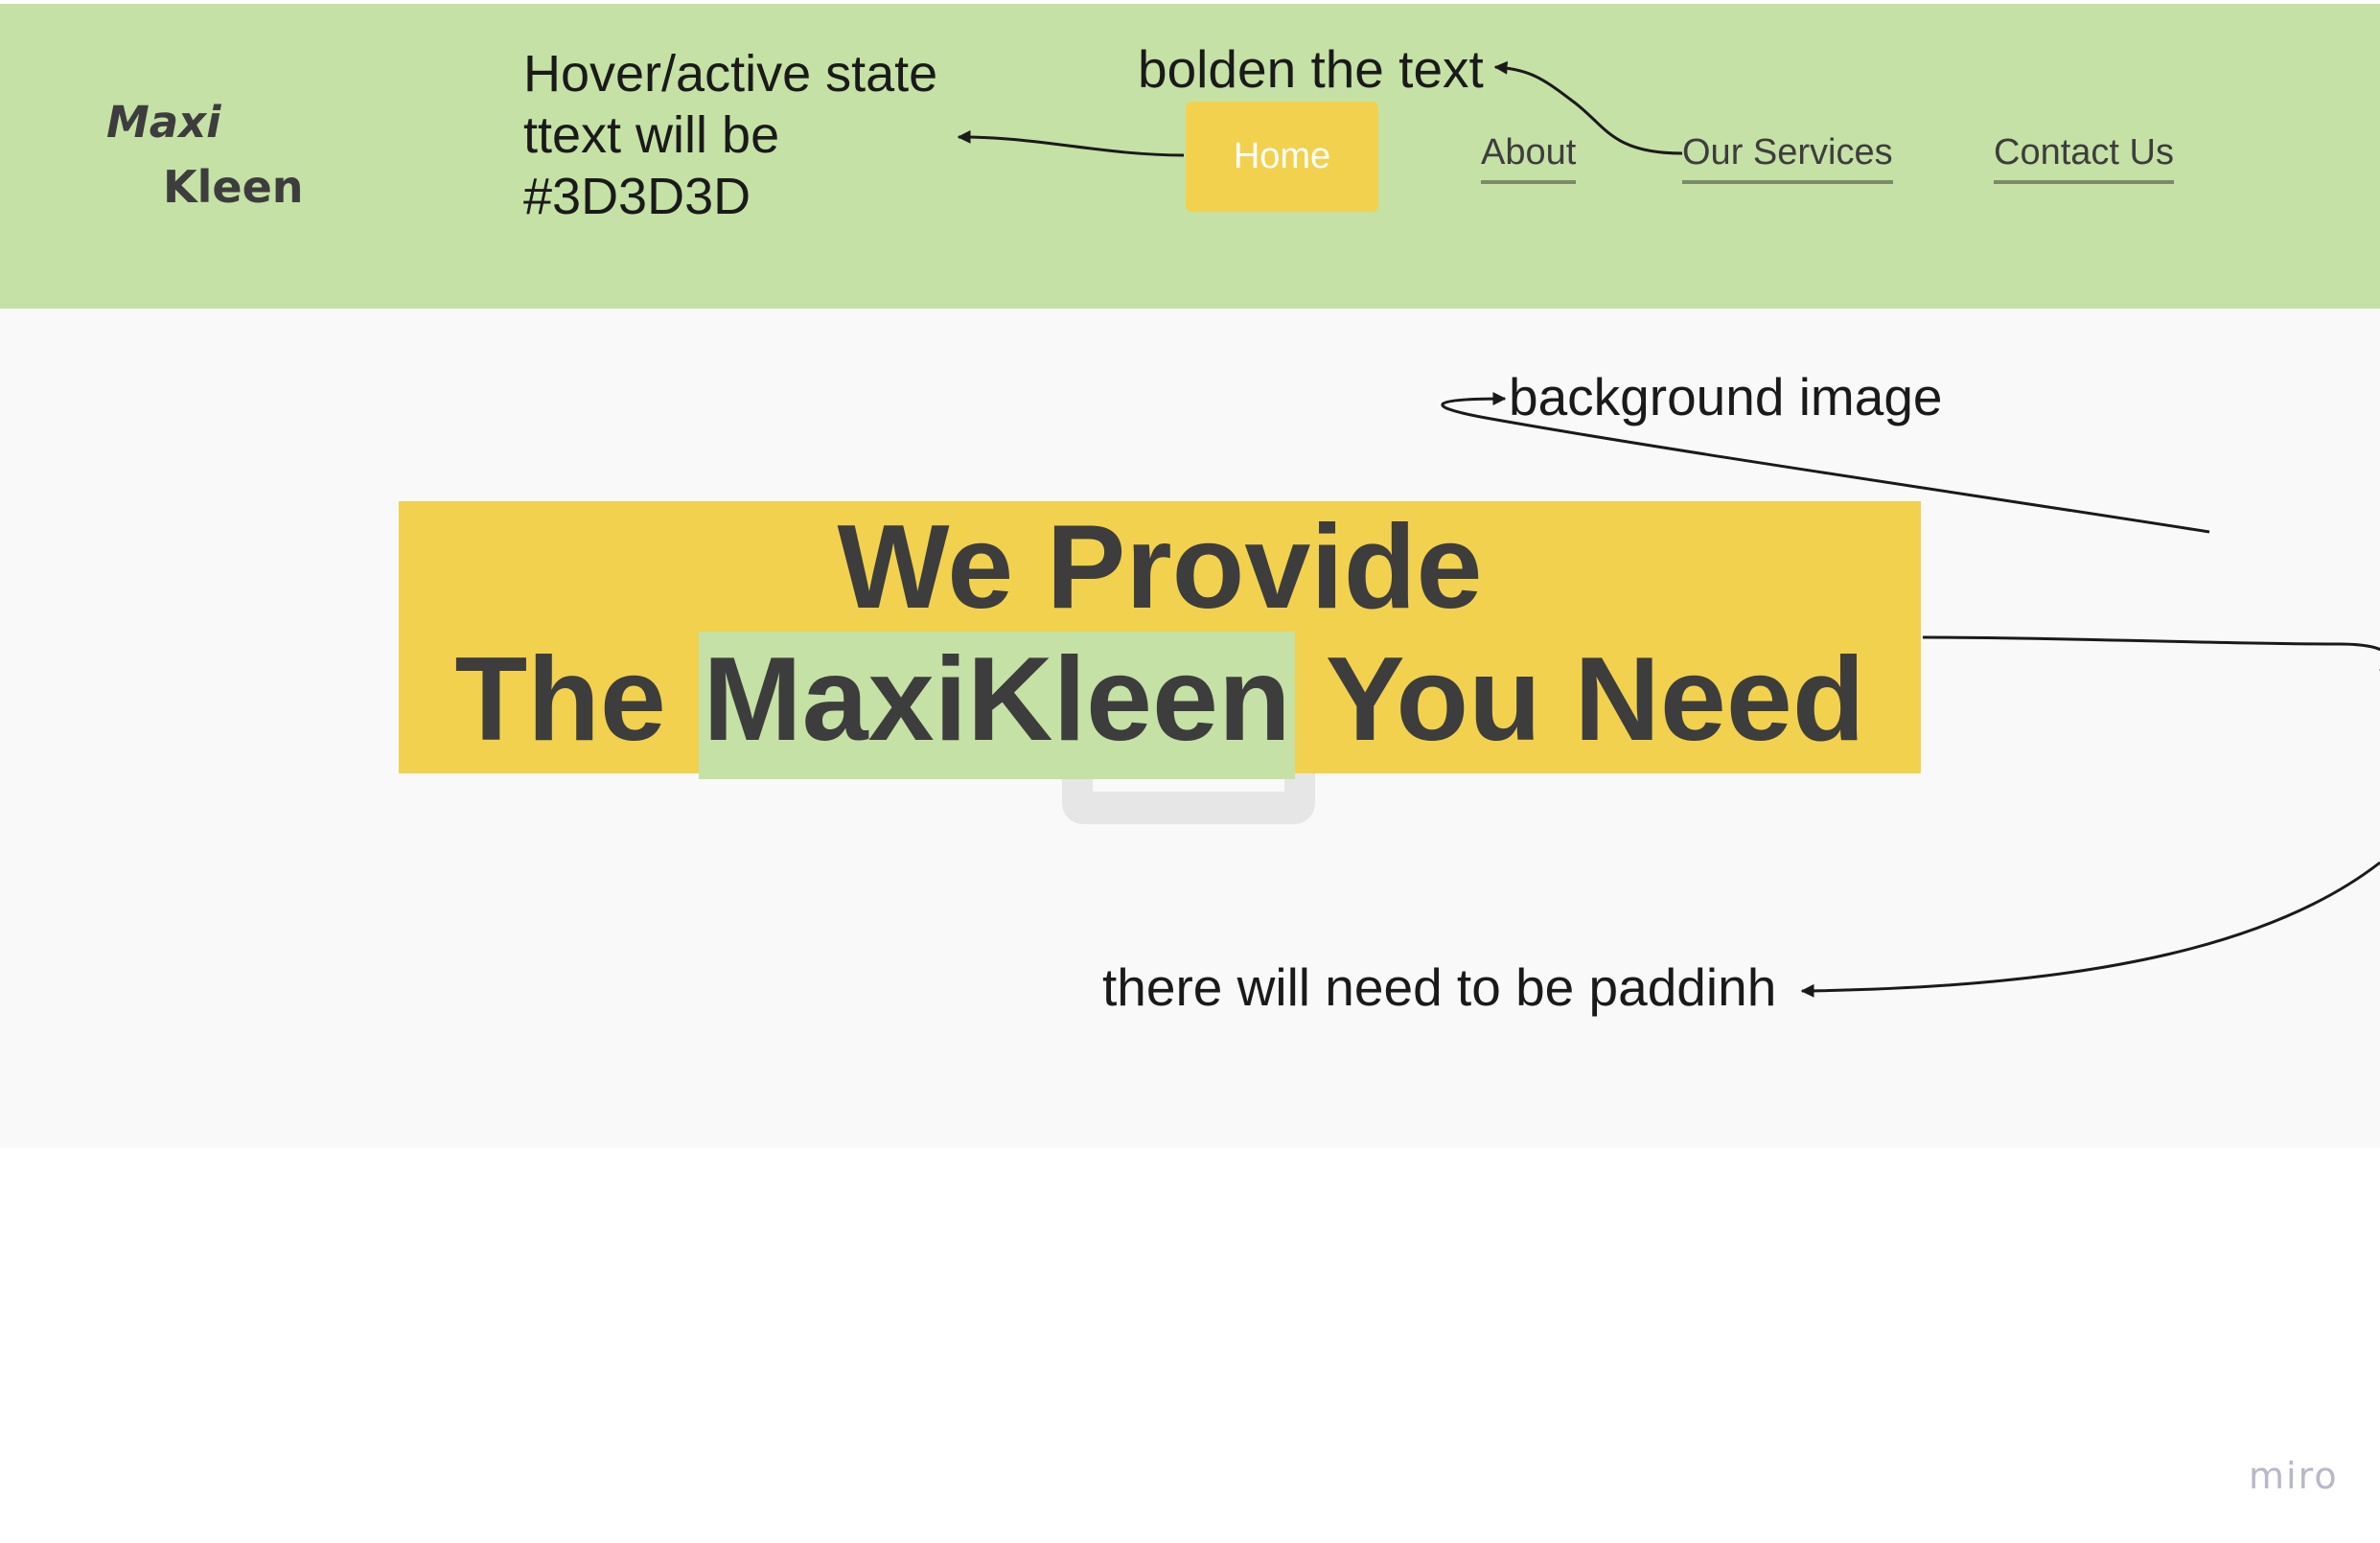 Image resolution: width=2380 pixels, height=1543 pixels. Describe the element at coordinates (1529, 157) in the screenshot. I see `nav-about-link: About` at that location.